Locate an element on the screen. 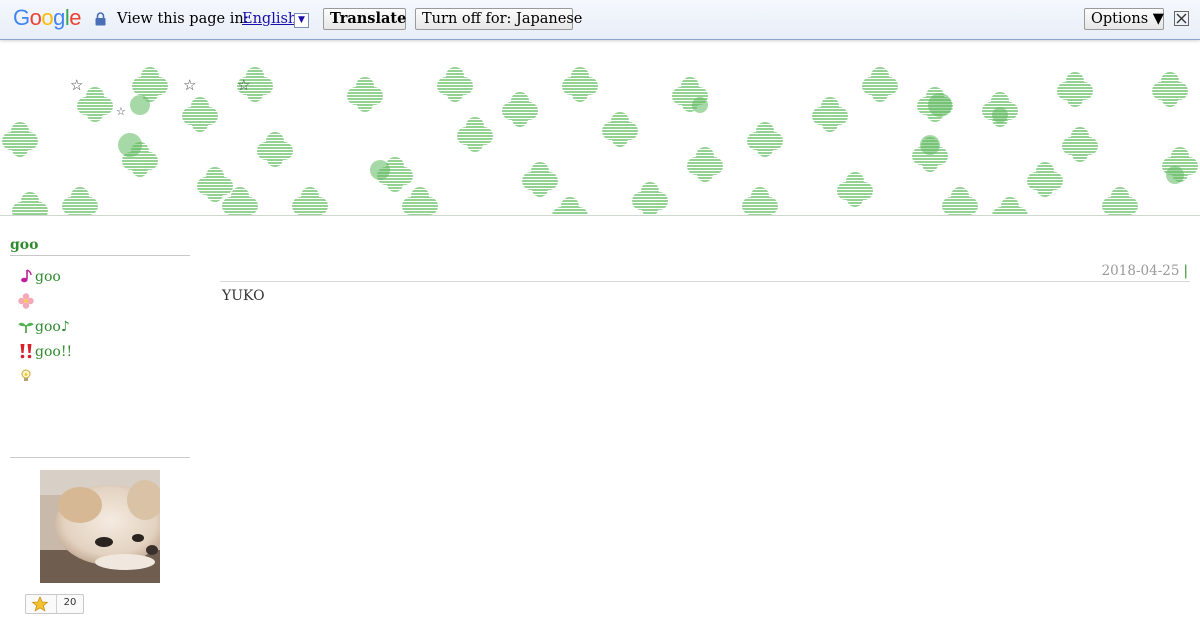  sidebar-item-flower is located at coordinates (26, 303).